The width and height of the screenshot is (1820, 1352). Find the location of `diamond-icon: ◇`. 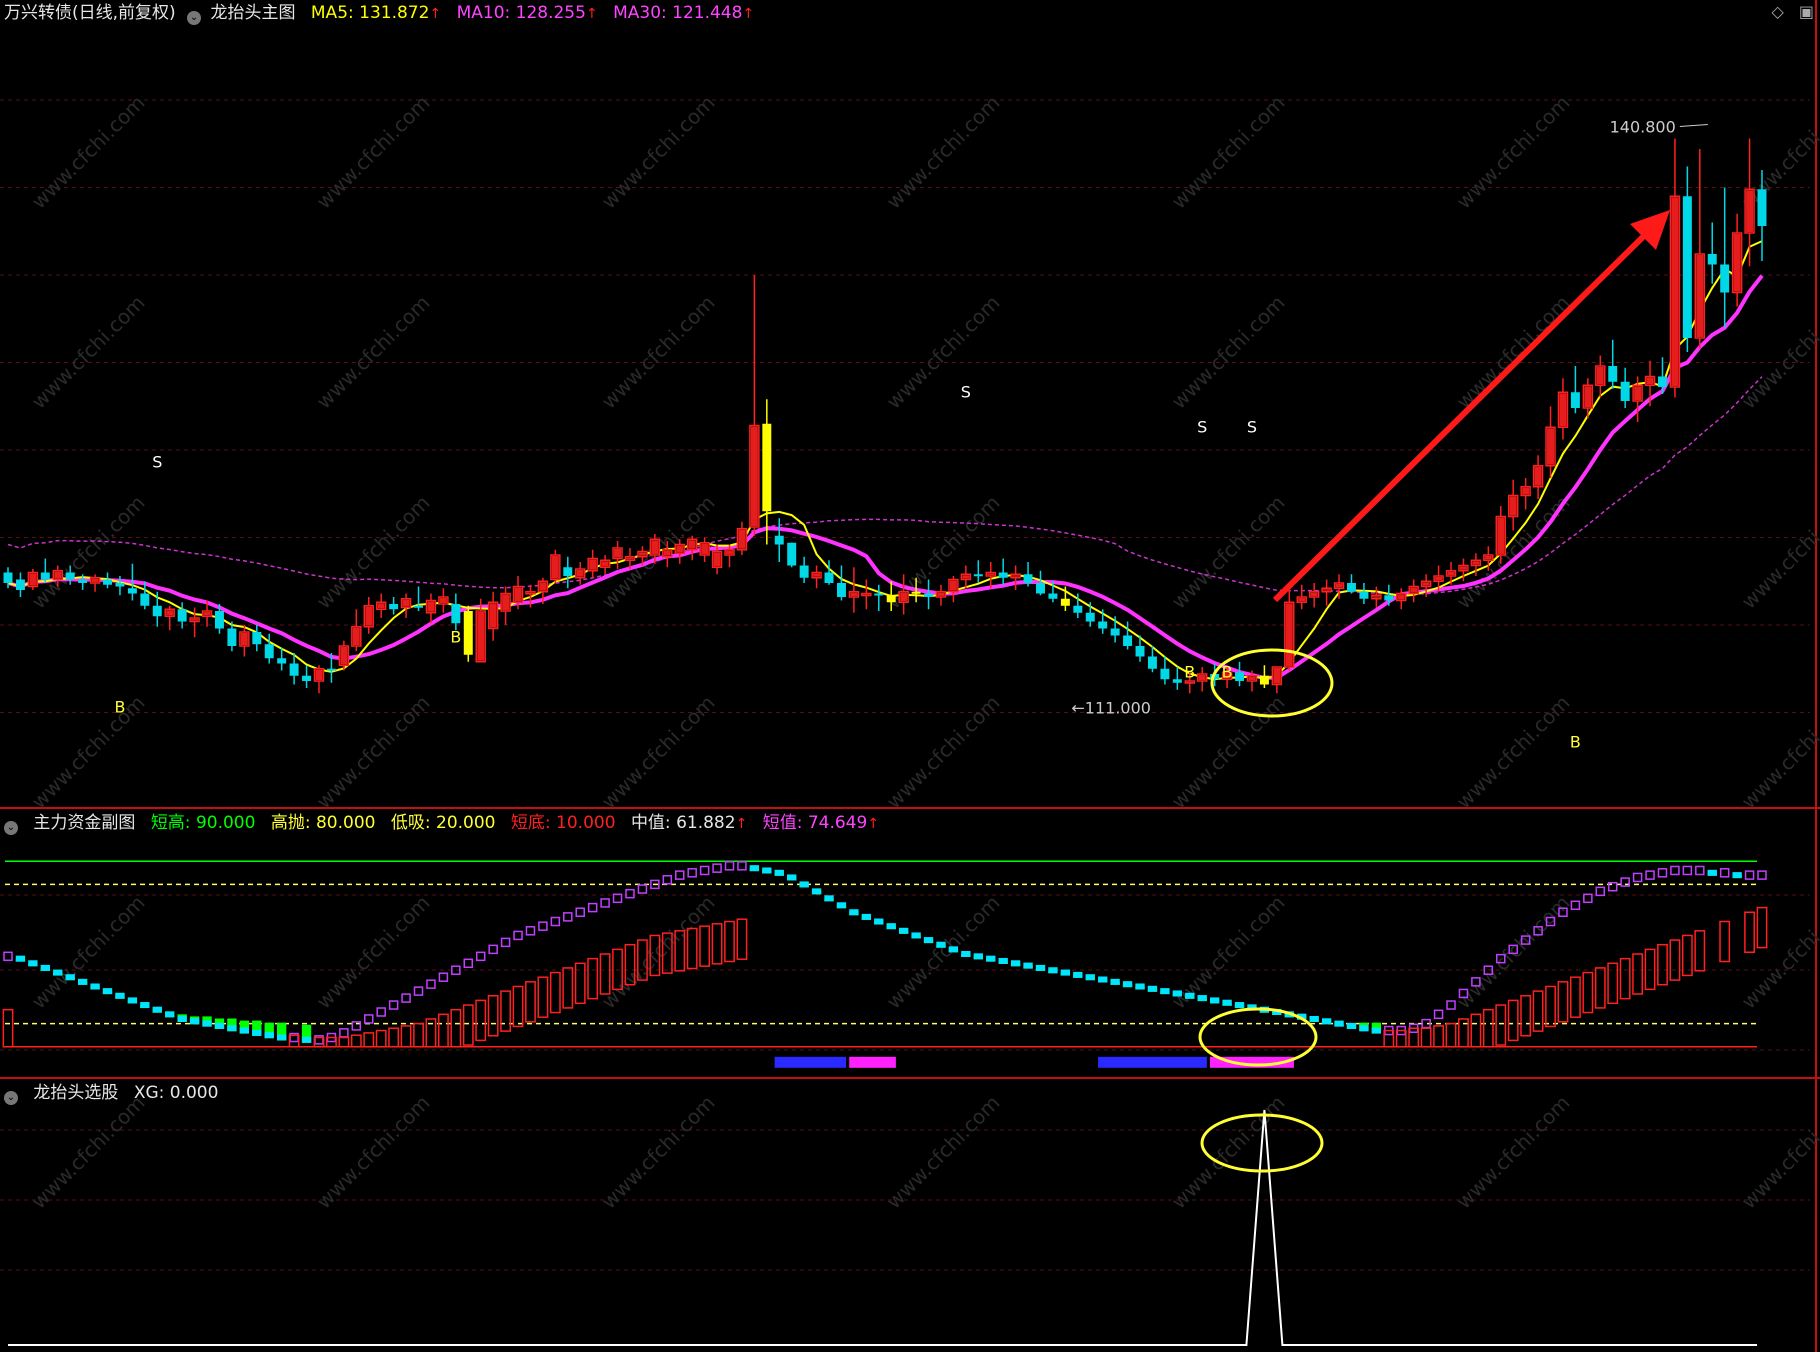

diamond-icon: ◇ is located at coordinates (1777, 11).